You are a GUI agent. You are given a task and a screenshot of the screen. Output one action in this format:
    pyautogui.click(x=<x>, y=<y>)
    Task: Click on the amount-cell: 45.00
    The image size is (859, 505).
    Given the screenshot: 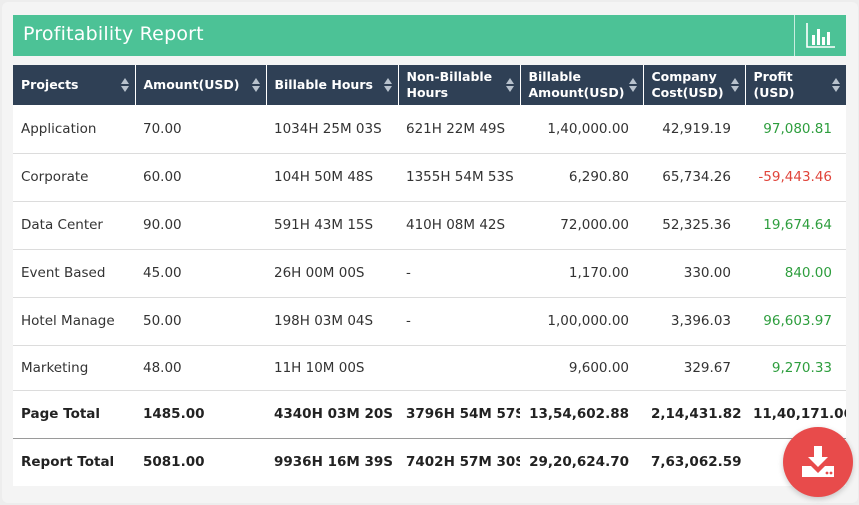 What is the action you would take?
    pyautogui.click(x=200, y=273)
    